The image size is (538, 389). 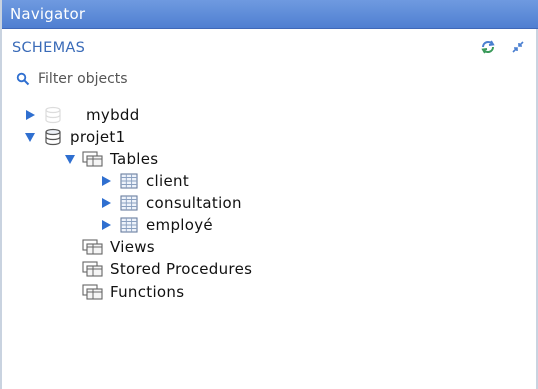 I want to click on refresh-icon, so click(x=488, y=47).